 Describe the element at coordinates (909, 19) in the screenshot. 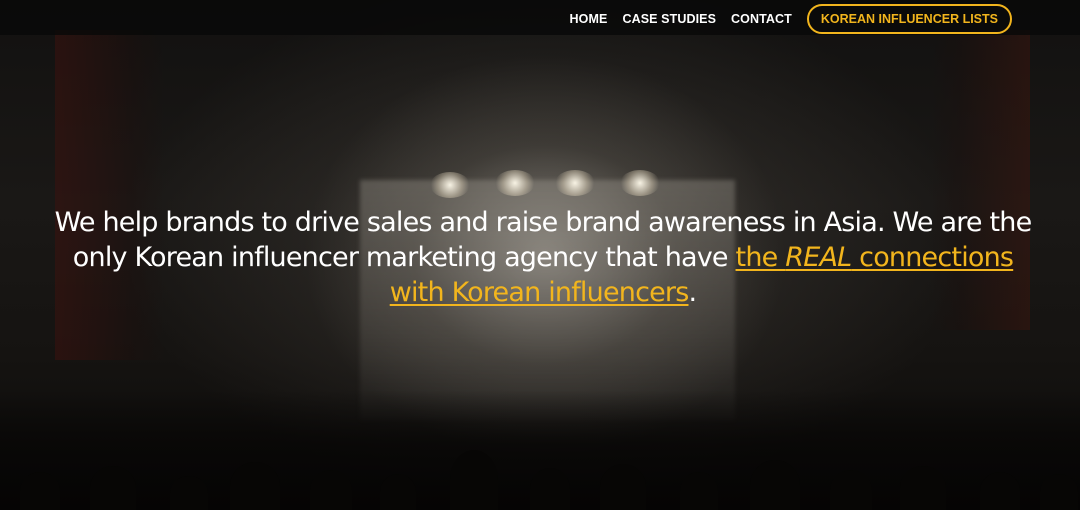

I see `korean-influencer-lists-button: KOREAN INFLUENCER LISTS` at that location.